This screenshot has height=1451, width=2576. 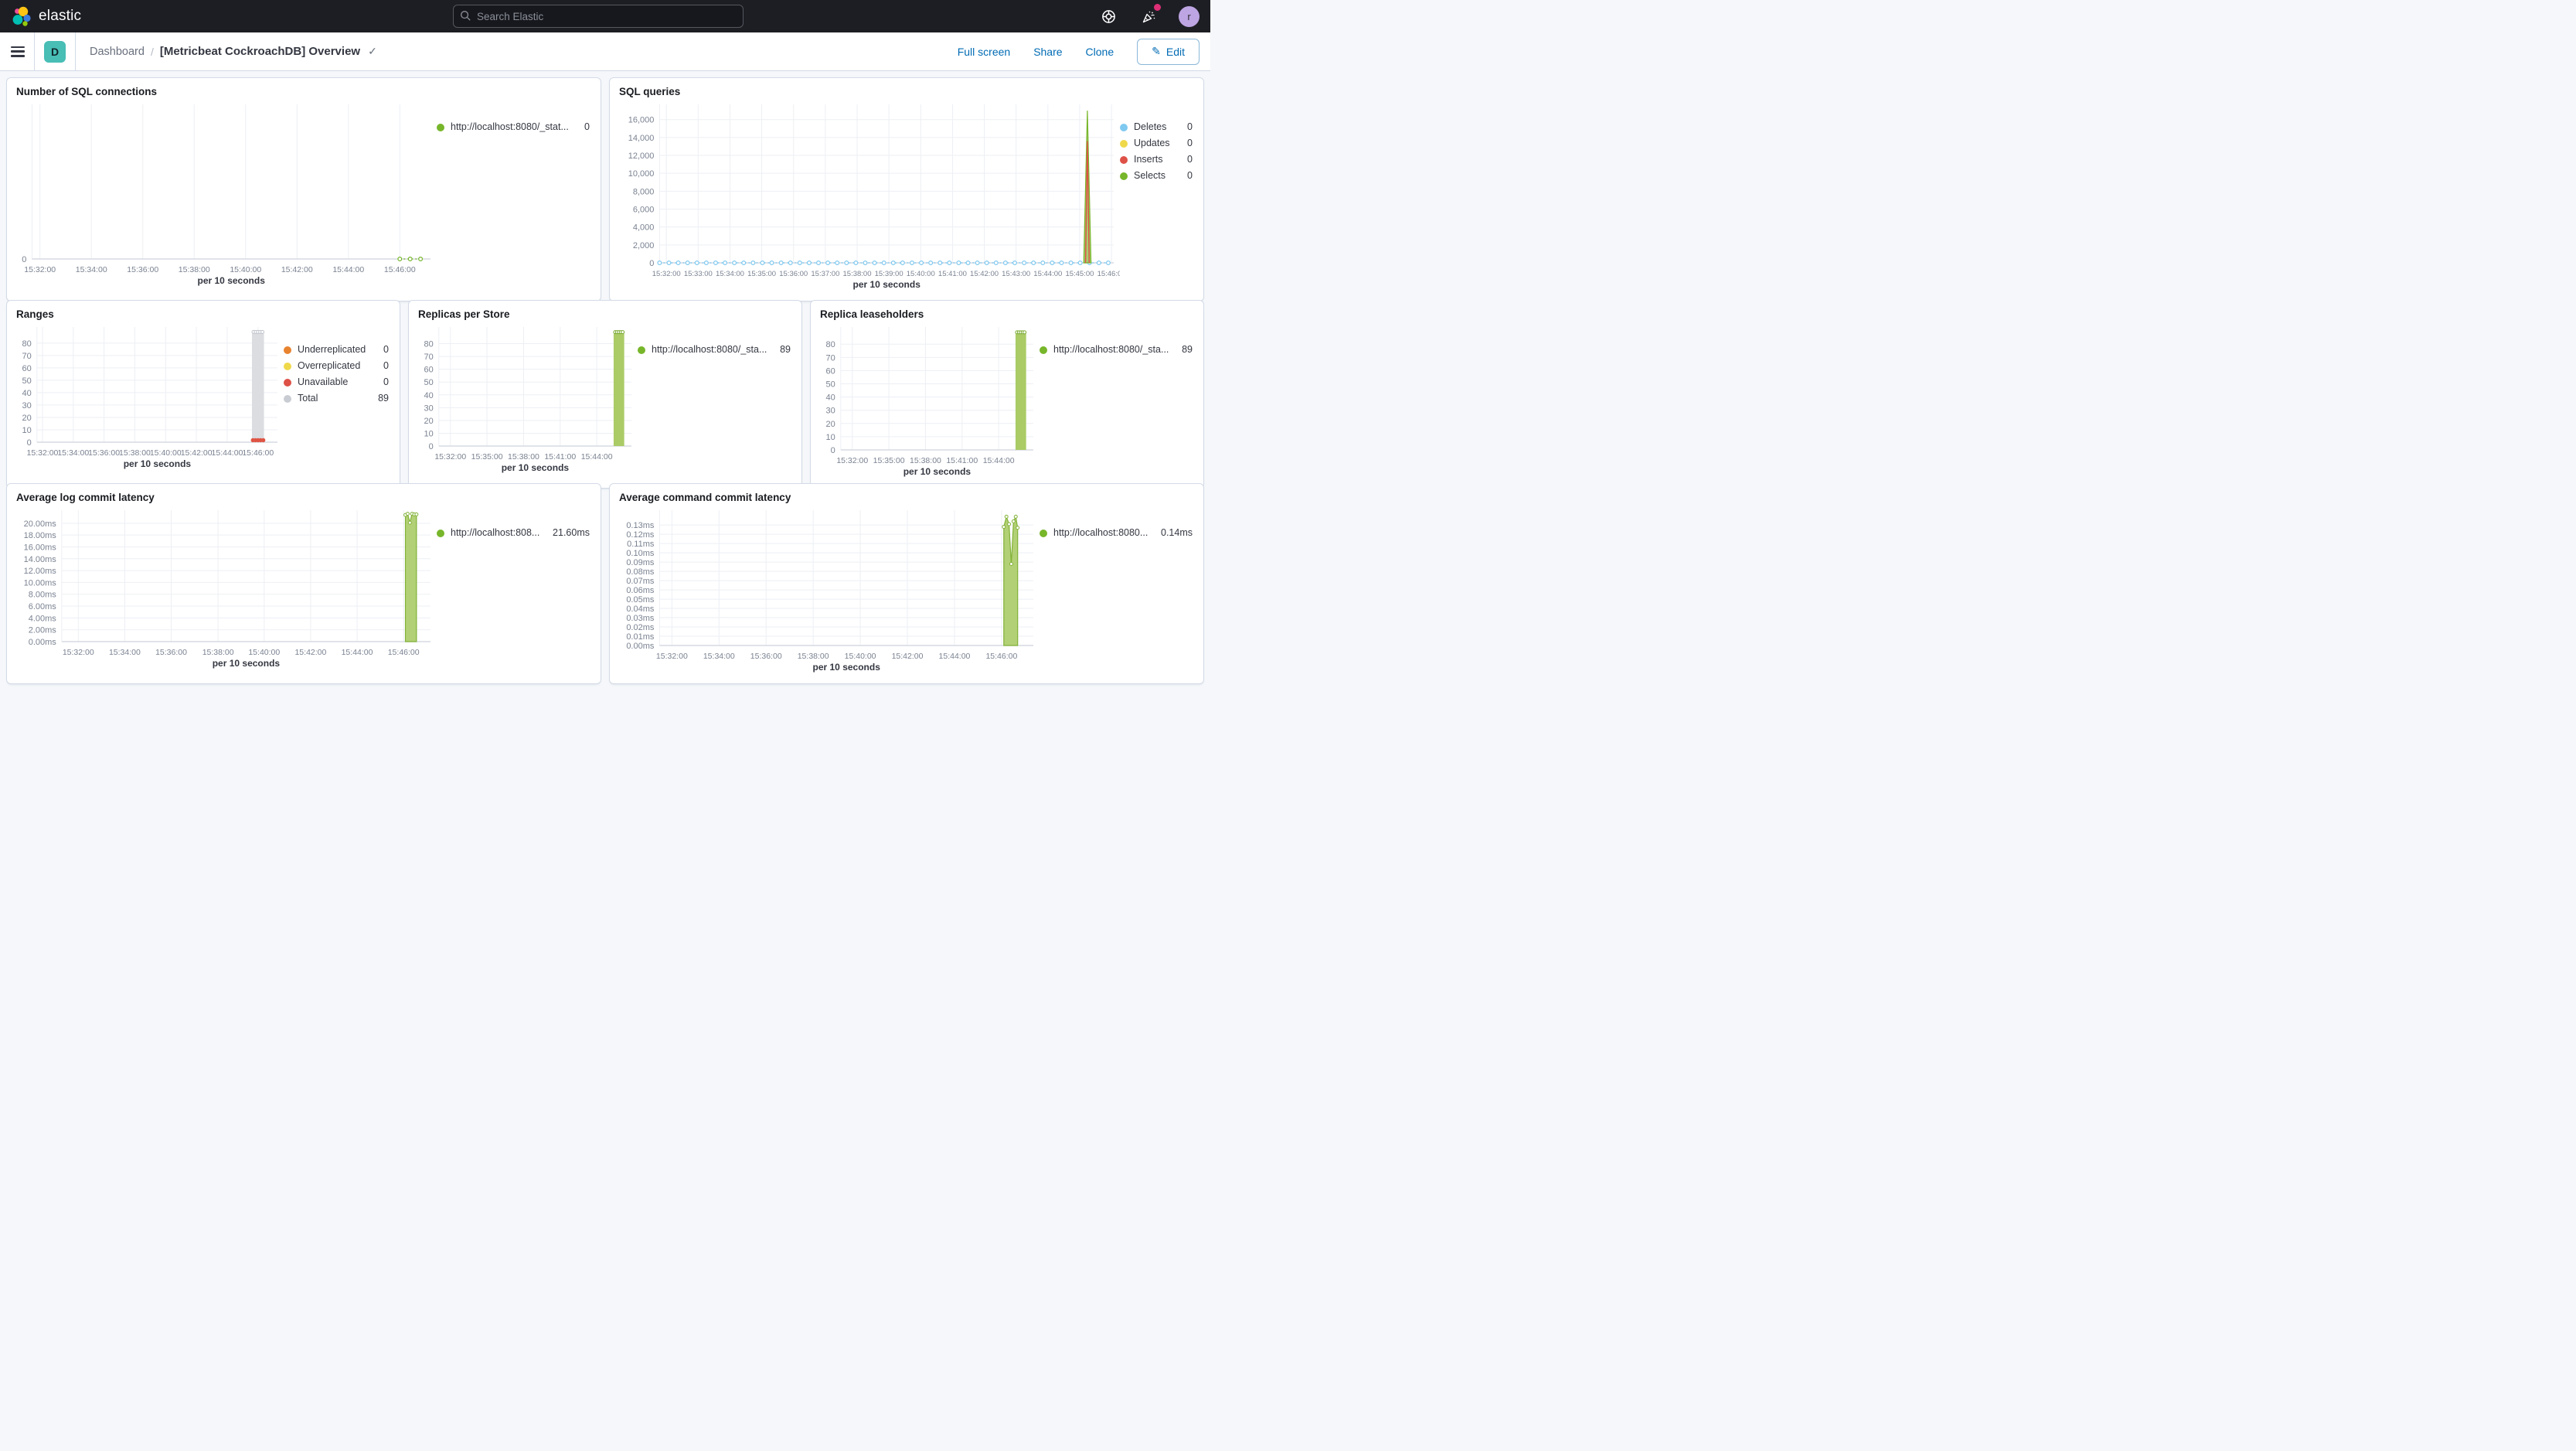 I want to click on legend-item: Overreplicated 0, so click(x=336, y=366).